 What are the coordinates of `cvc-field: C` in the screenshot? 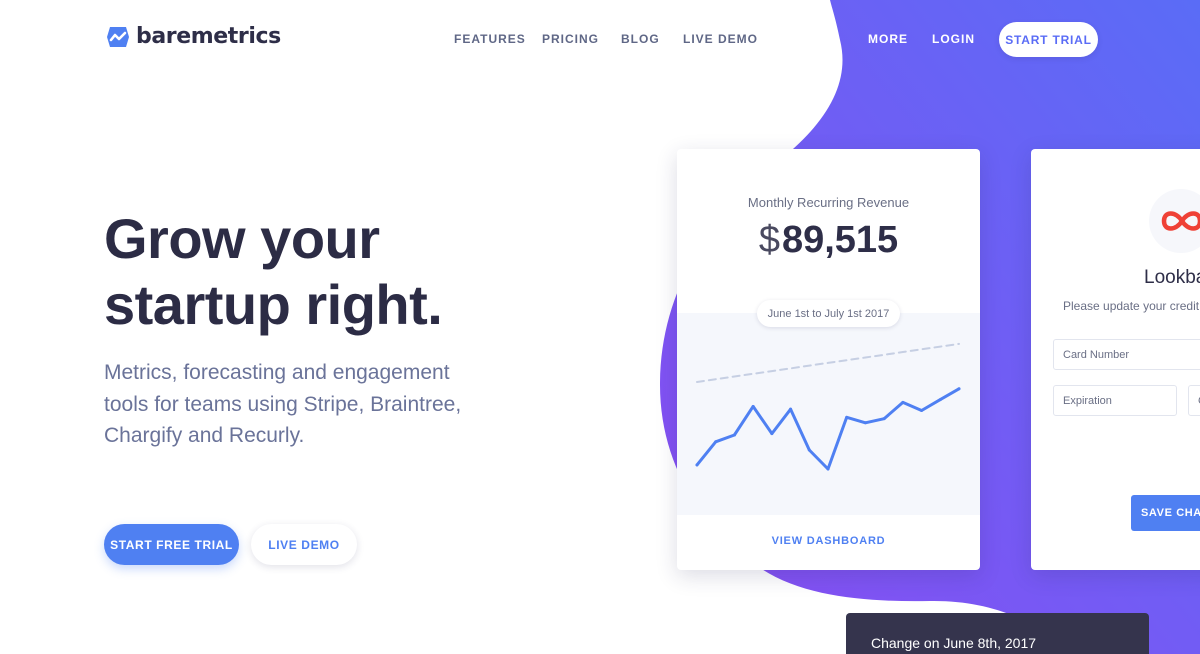 It's located at (1194, 400).